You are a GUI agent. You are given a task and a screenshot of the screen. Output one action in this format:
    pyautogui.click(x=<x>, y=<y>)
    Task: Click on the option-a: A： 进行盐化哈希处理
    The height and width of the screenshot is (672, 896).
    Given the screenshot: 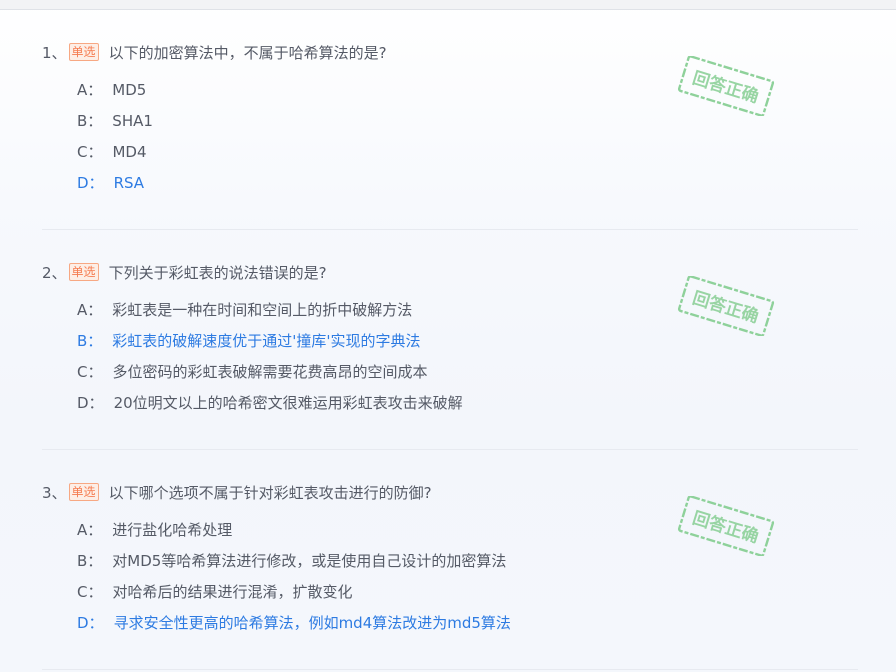 What is the action you would take?
    pyautogui.click(x=294, y=533)
    